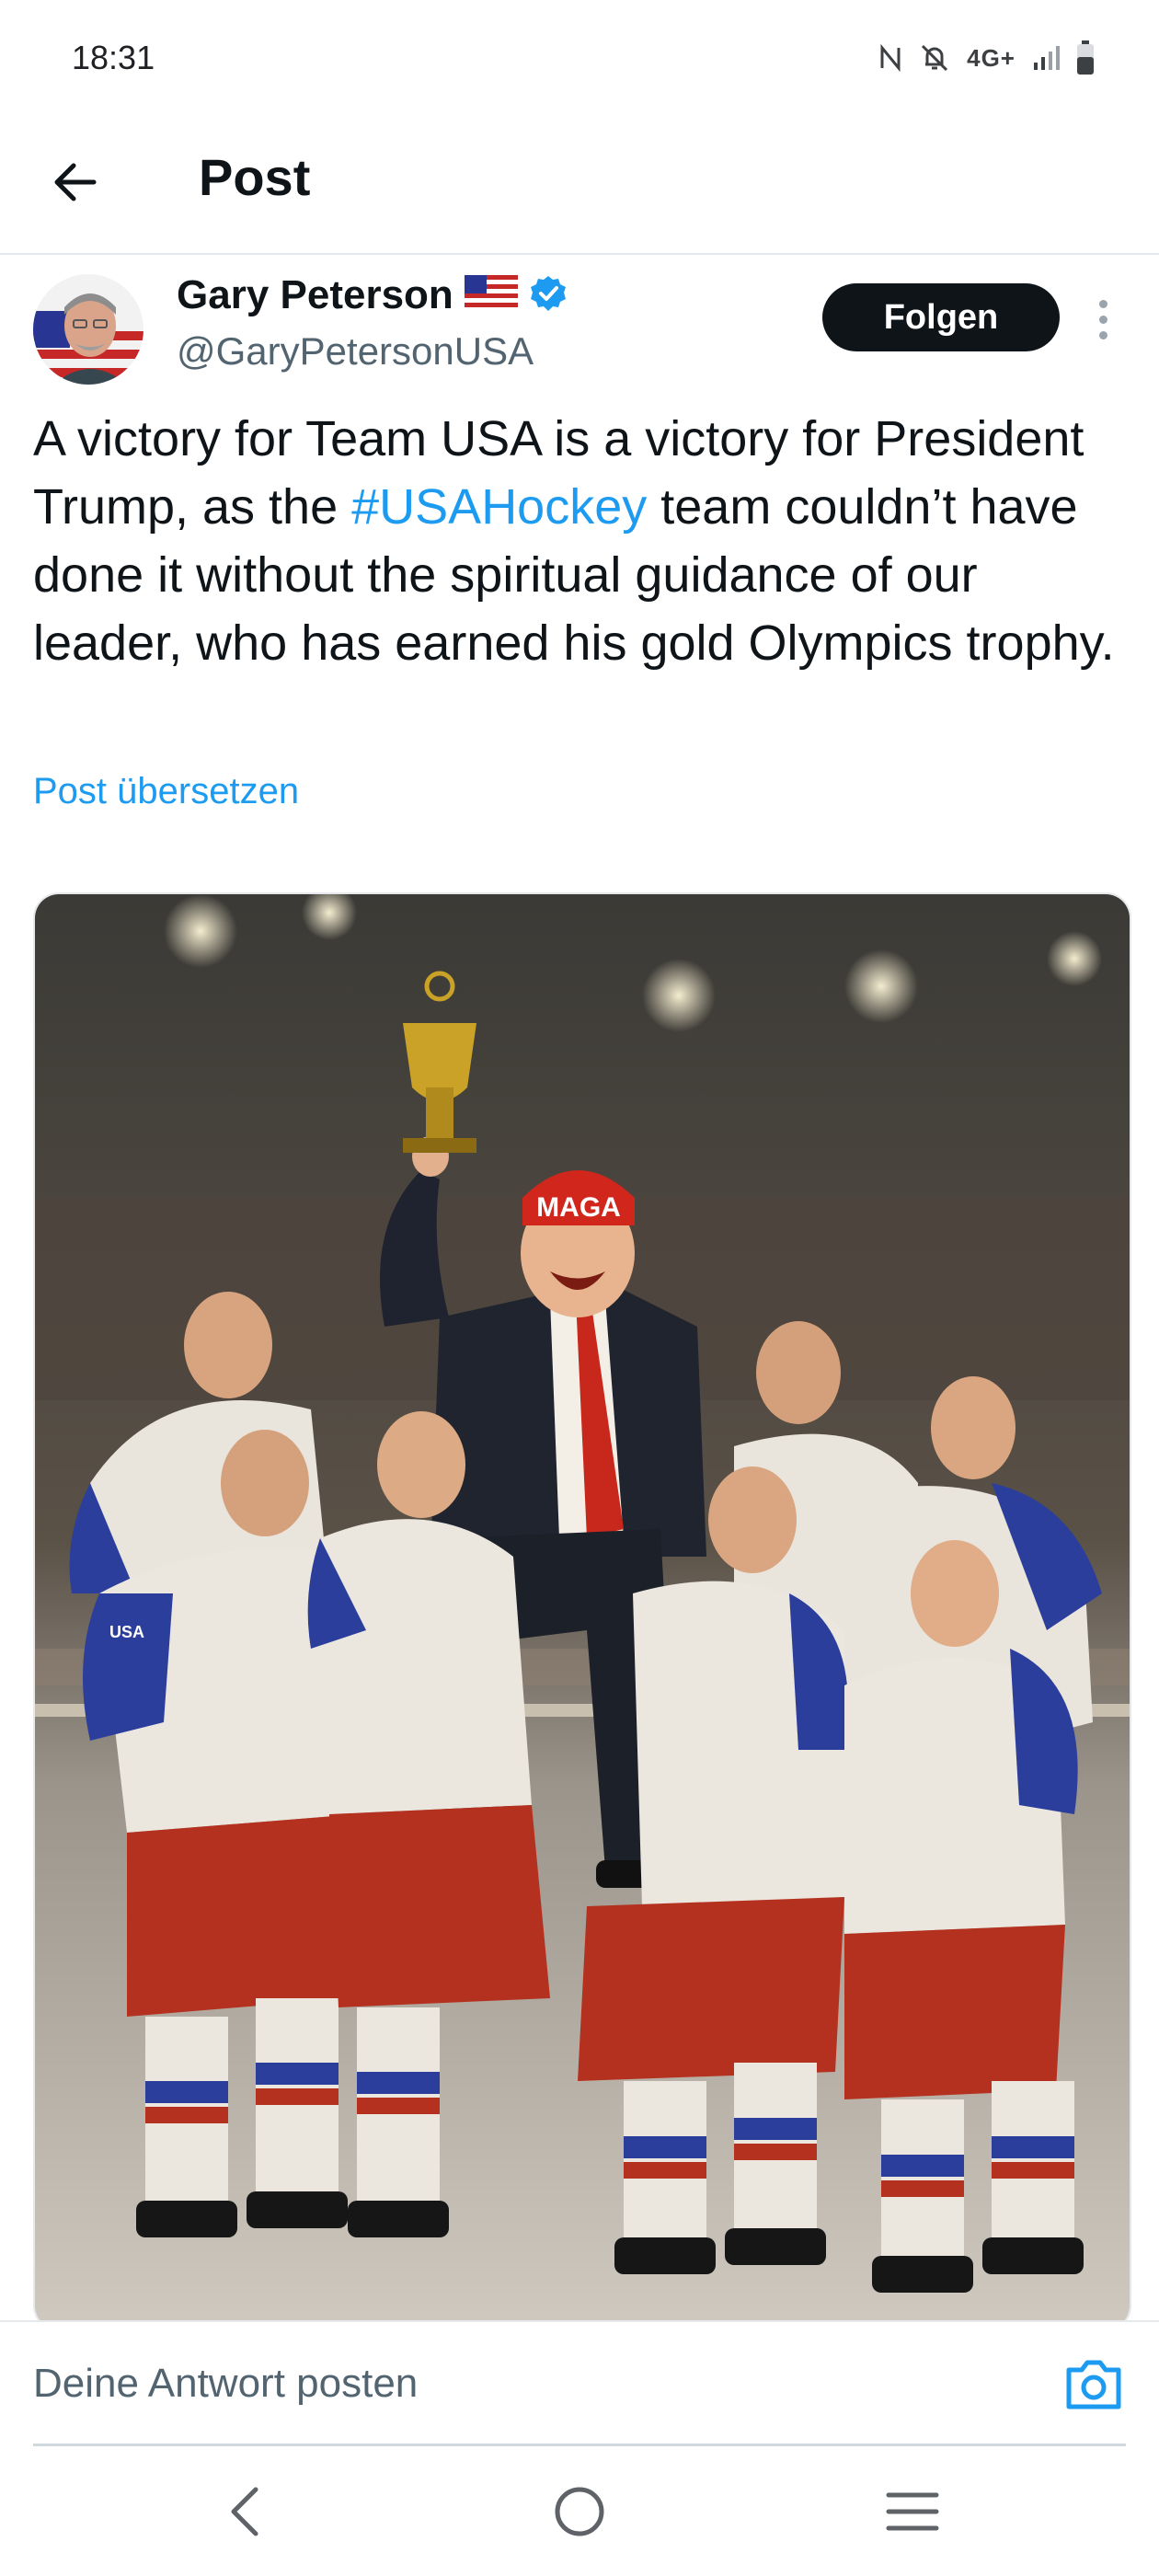  Describe the element at coordinates (225, 2384) in the screenshot. I see `reply-input: Deine Antwort posten` at that location.